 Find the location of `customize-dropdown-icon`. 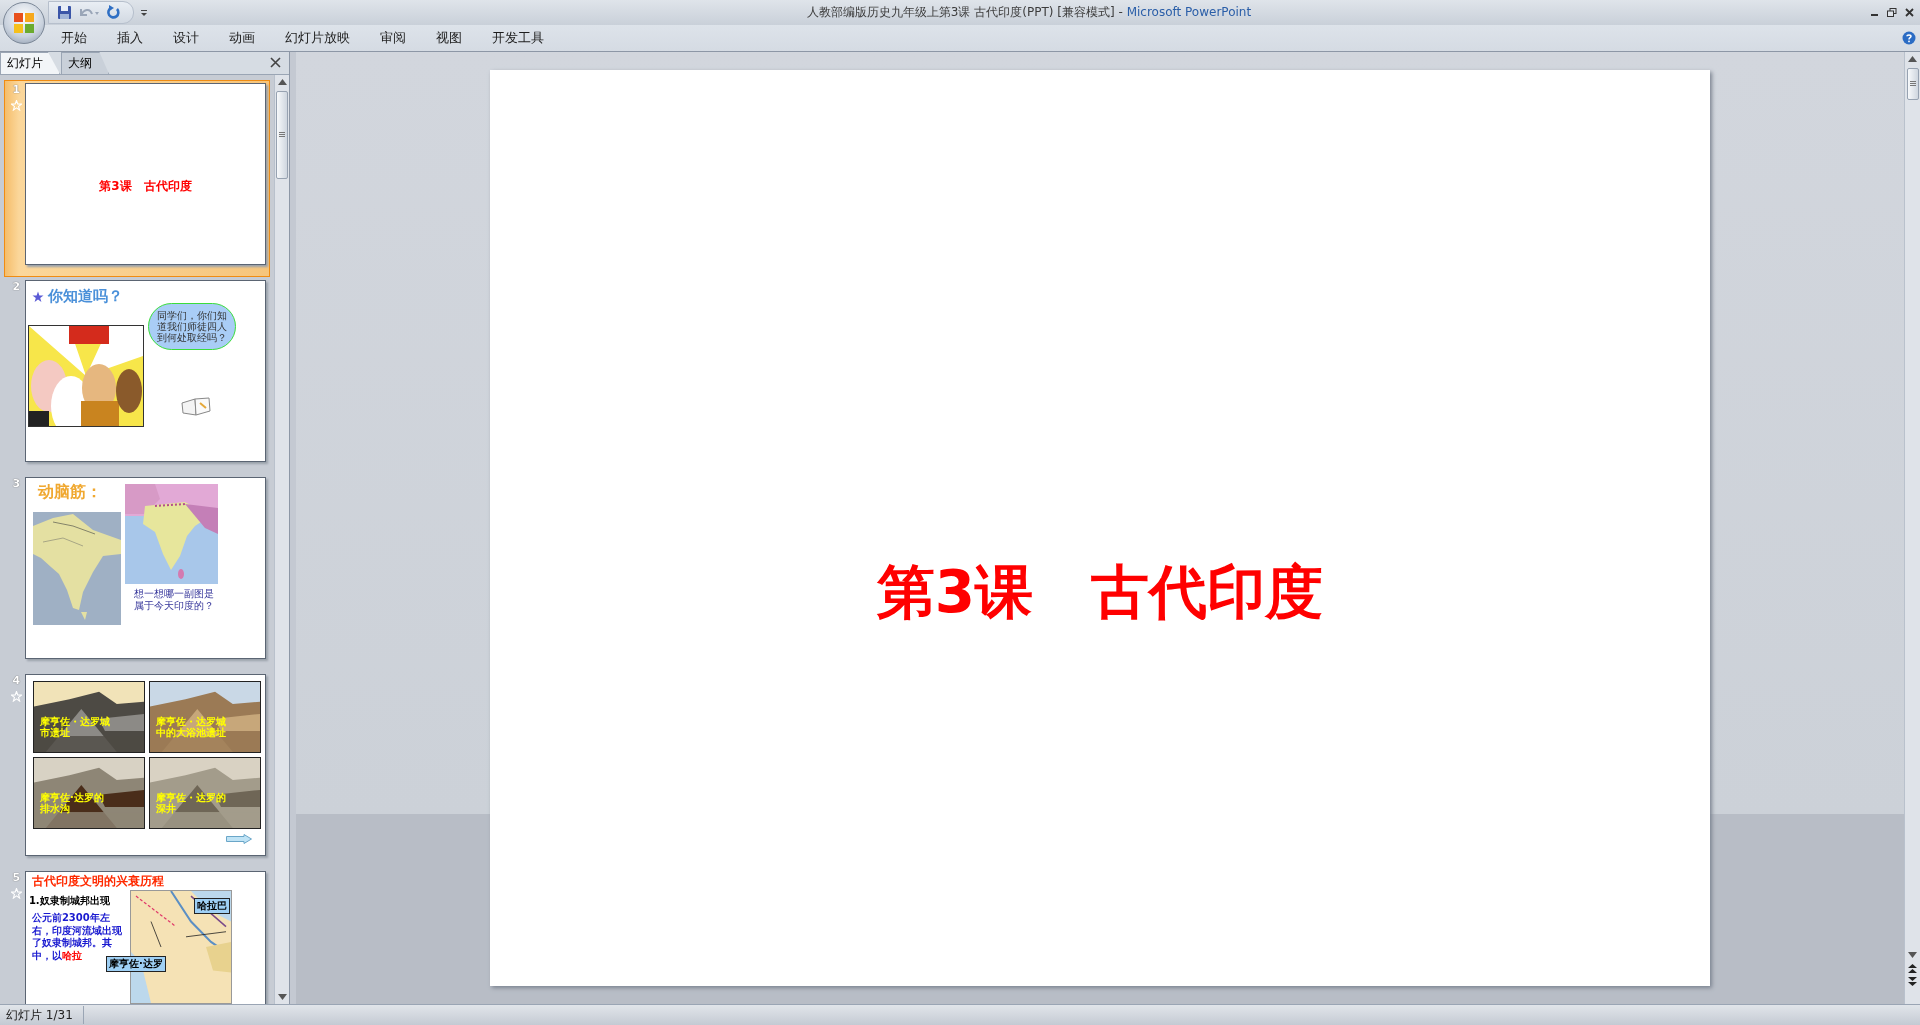

customize-dropdown-icon is located at coordinates (144, 12).